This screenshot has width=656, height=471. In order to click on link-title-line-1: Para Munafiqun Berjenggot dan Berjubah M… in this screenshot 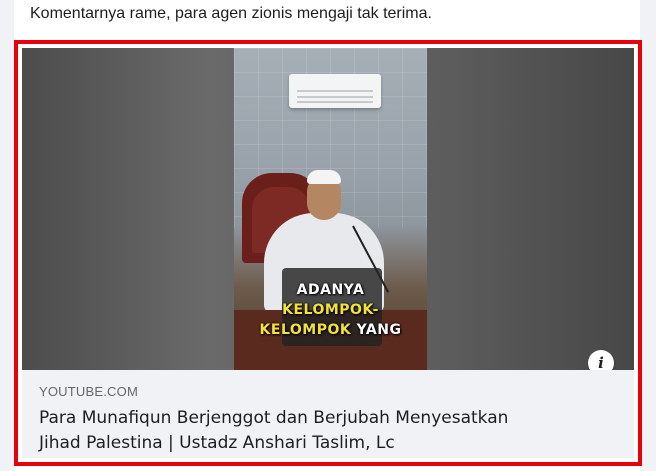, I will do `click(274, 418)`.